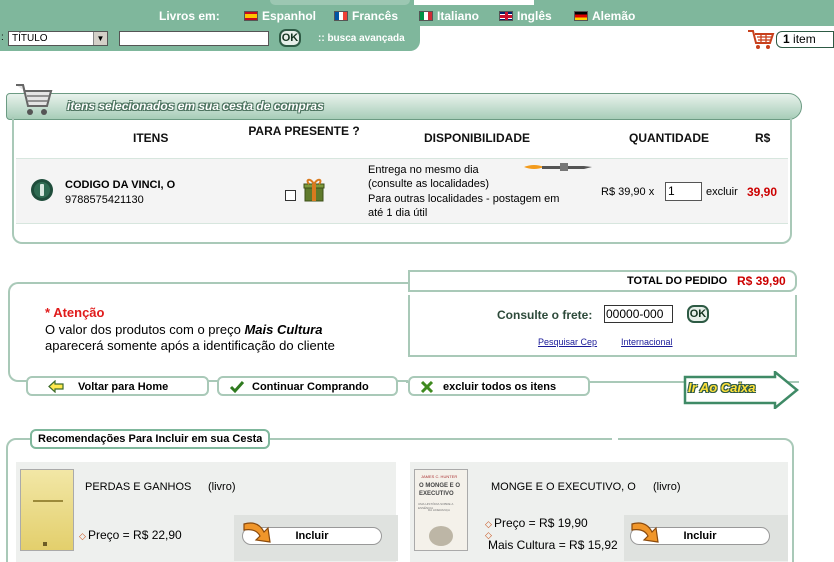  I want to click on advanced-search-link: :: busca avançada, so click(361, 38).